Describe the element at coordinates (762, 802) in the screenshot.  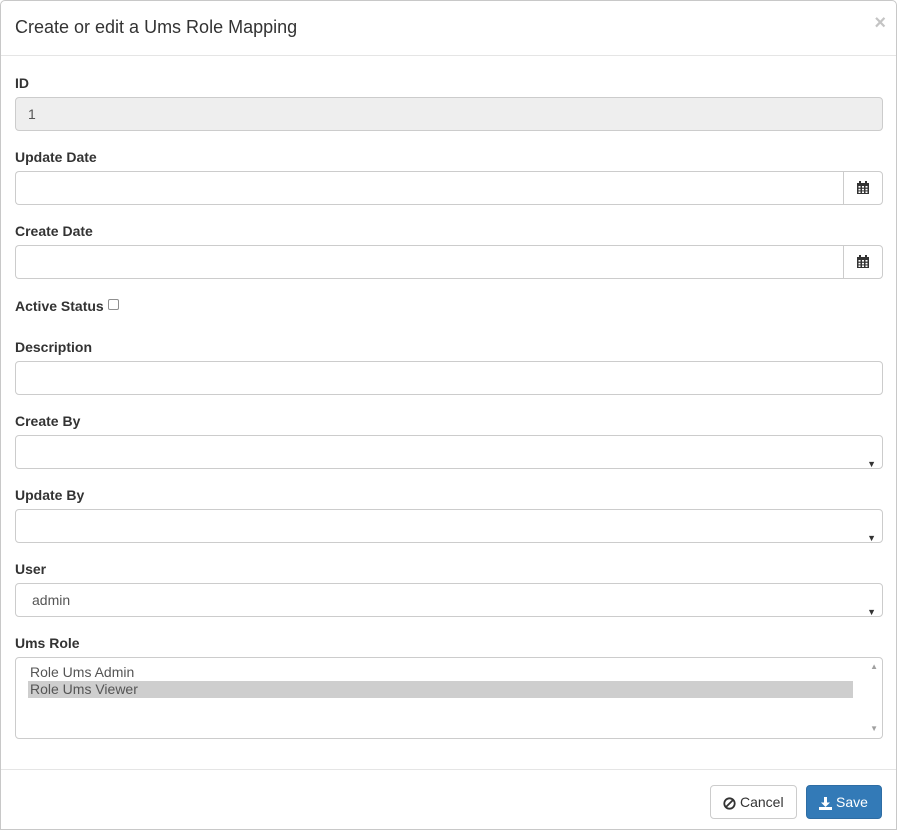
I see `cancel-label: Cancel` at that location.